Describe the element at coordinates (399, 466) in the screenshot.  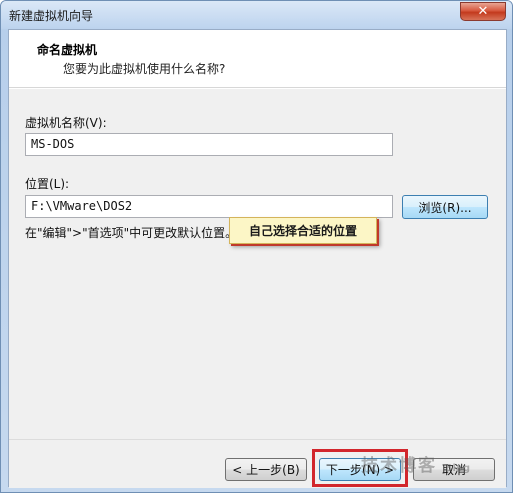
I see `watermark-text: 技术博客` at that location.